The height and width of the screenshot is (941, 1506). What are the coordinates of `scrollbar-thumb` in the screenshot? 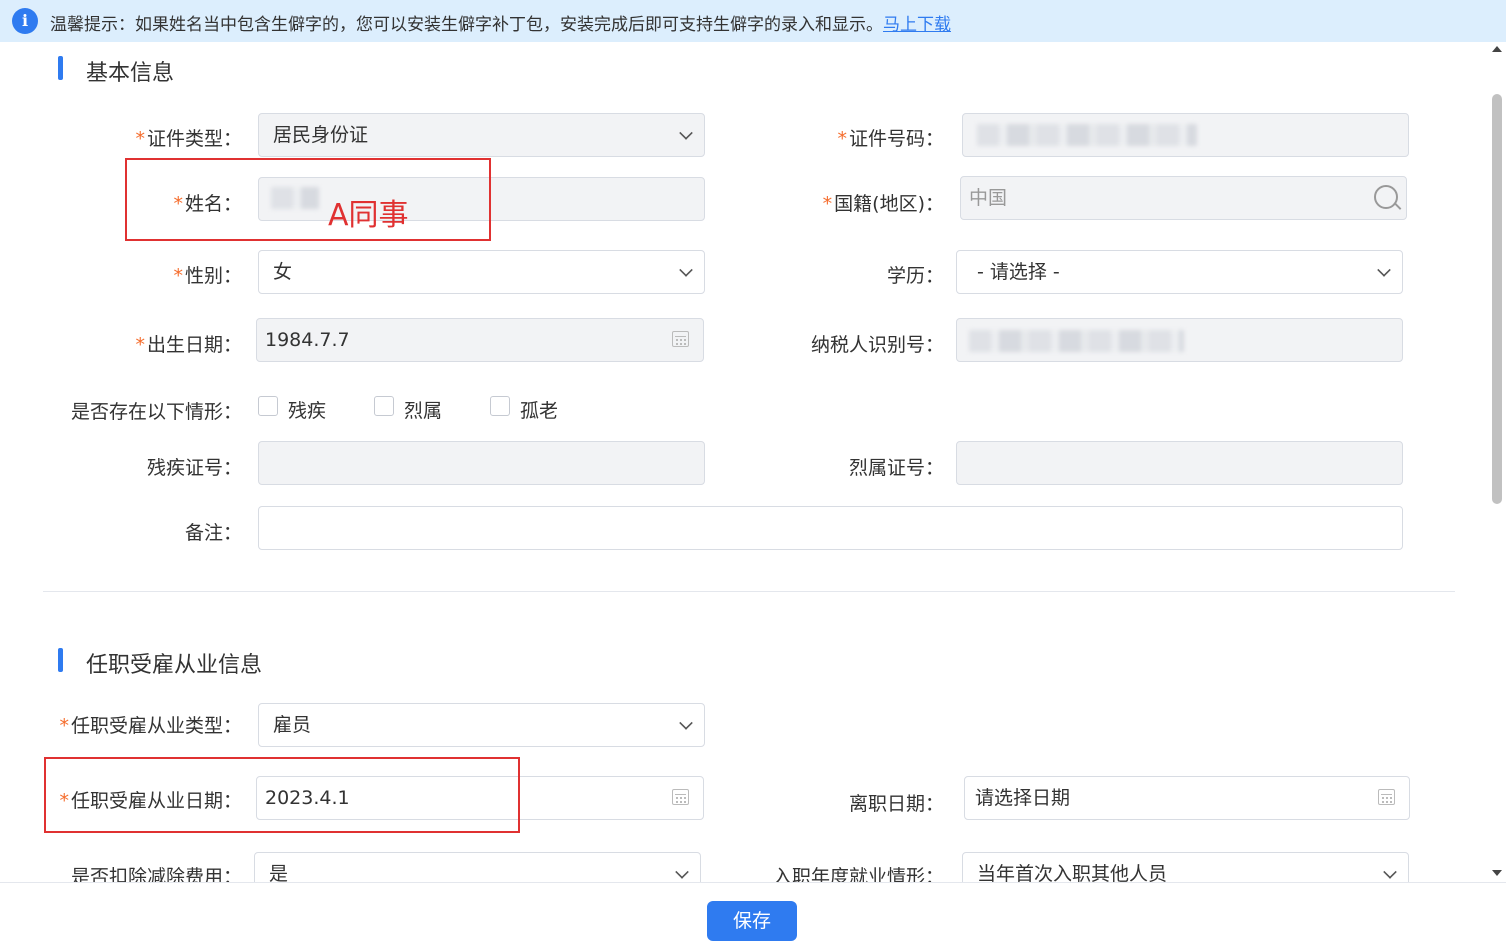 It's located at (1497, 299).